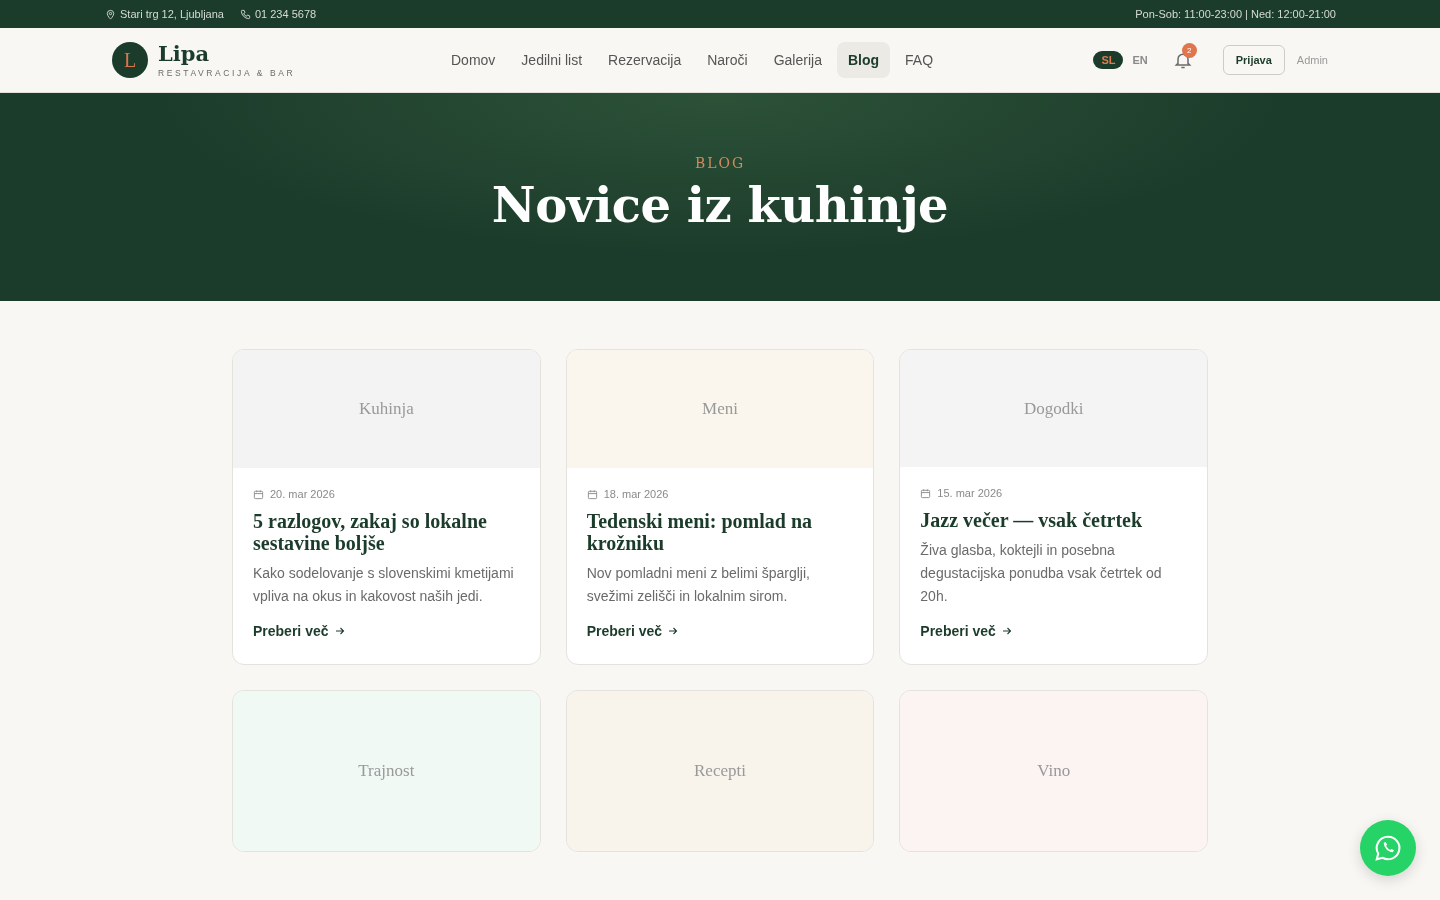 Image resolution: width=1440 pixels, height=900 pixels. I want to click on category-label: Vino, so click(1054, 771).